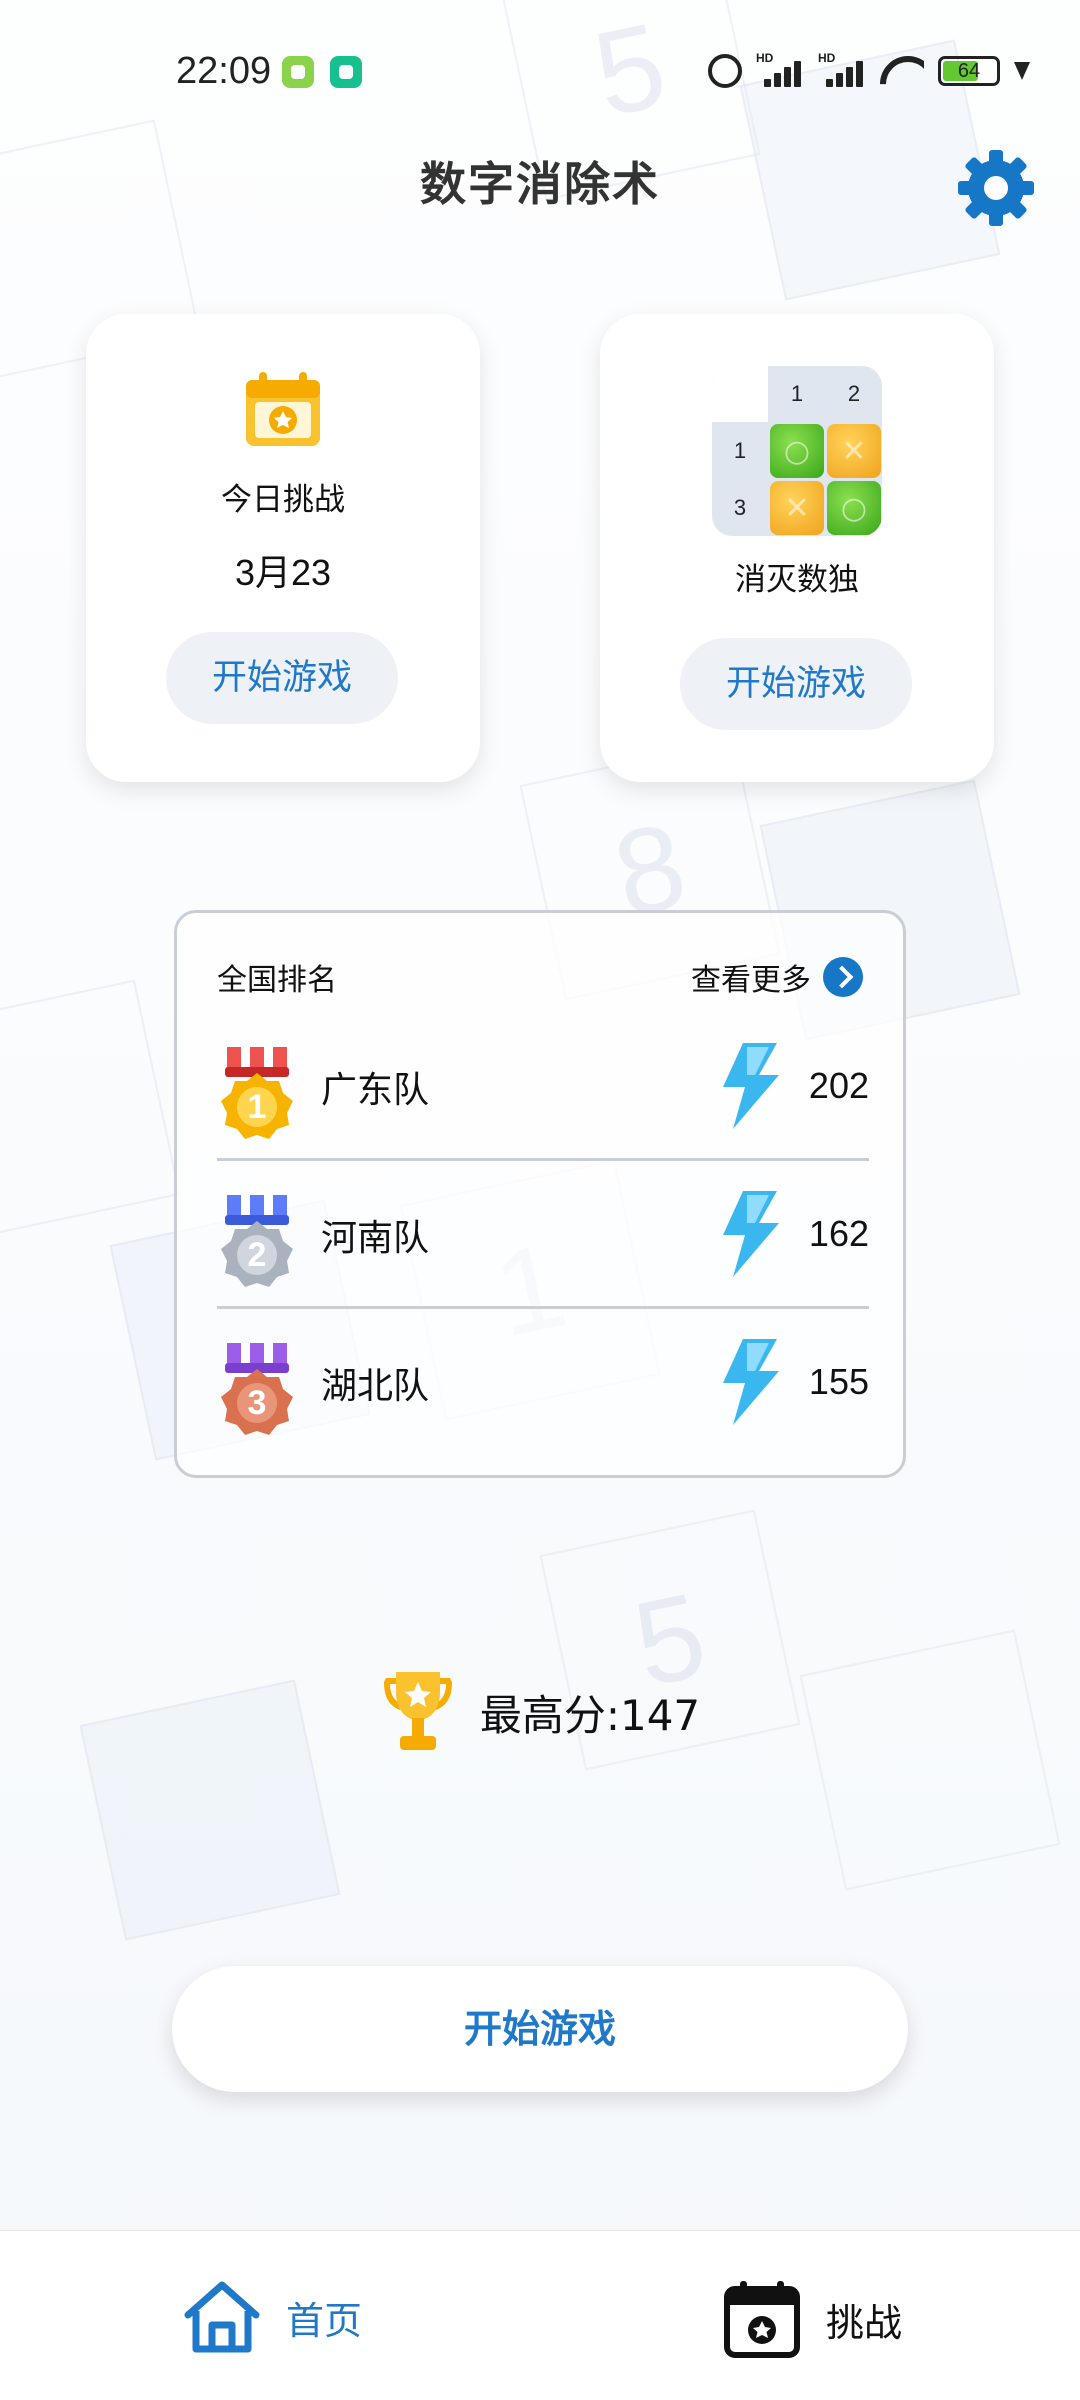 Image resolution: width=1080 pixels, height=2400 pixels. I want to click on medal-rank: 1, so click(257, 1107).